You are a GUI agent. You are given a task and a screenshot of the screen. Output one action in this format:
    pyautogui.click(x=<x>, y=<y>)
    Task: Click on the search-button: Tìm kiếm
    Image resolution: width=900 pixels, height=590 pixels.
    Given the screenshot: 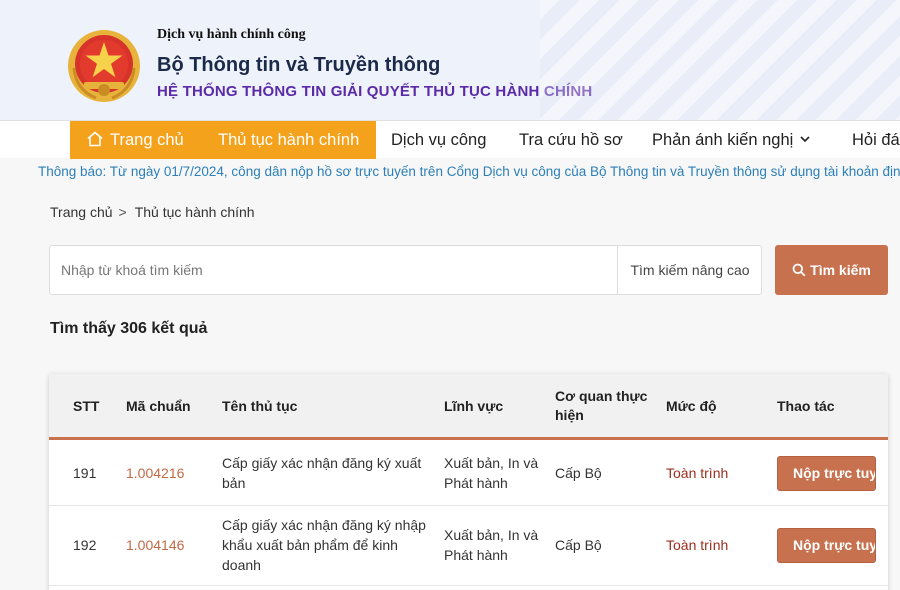 What is the action you would take?
    pyautogui.click(x=831, y=270)
    